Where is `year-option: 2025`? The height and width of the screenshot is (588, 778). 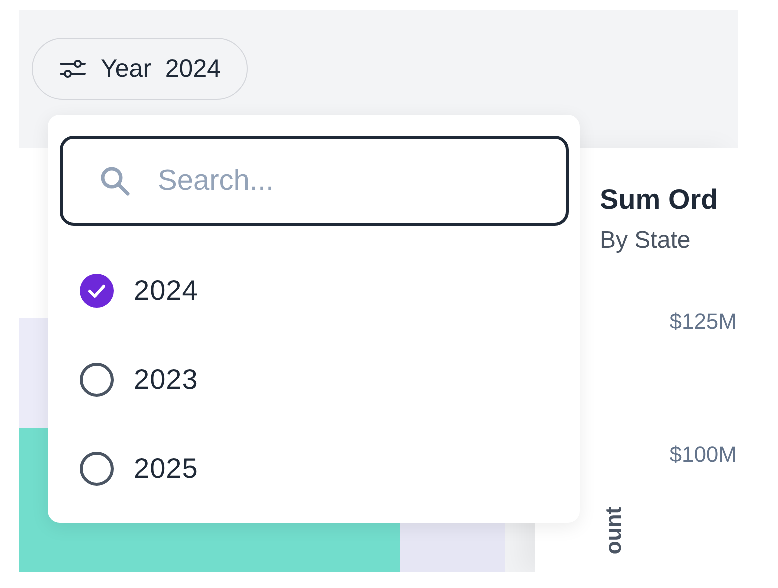 year-option: 2025 is located at coordinates (166, 468).